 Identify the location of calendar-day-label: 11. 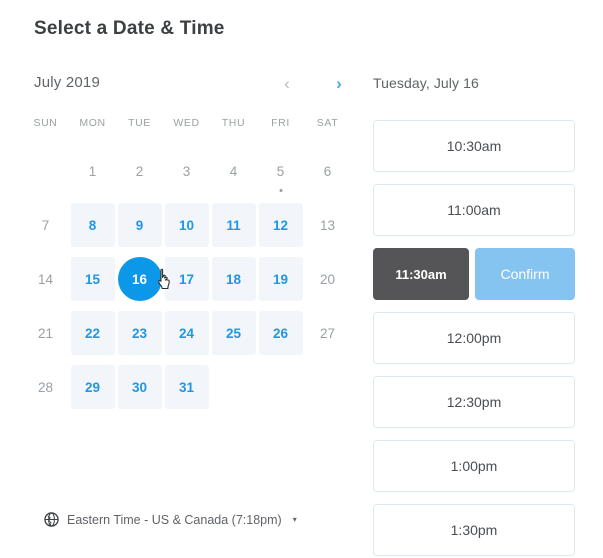
(233, 225).